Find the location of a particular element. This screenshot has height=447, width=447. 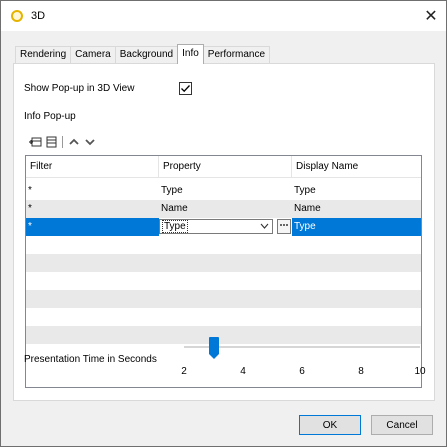

tab-rendering: Rendering is located at coordinates (43, 55).